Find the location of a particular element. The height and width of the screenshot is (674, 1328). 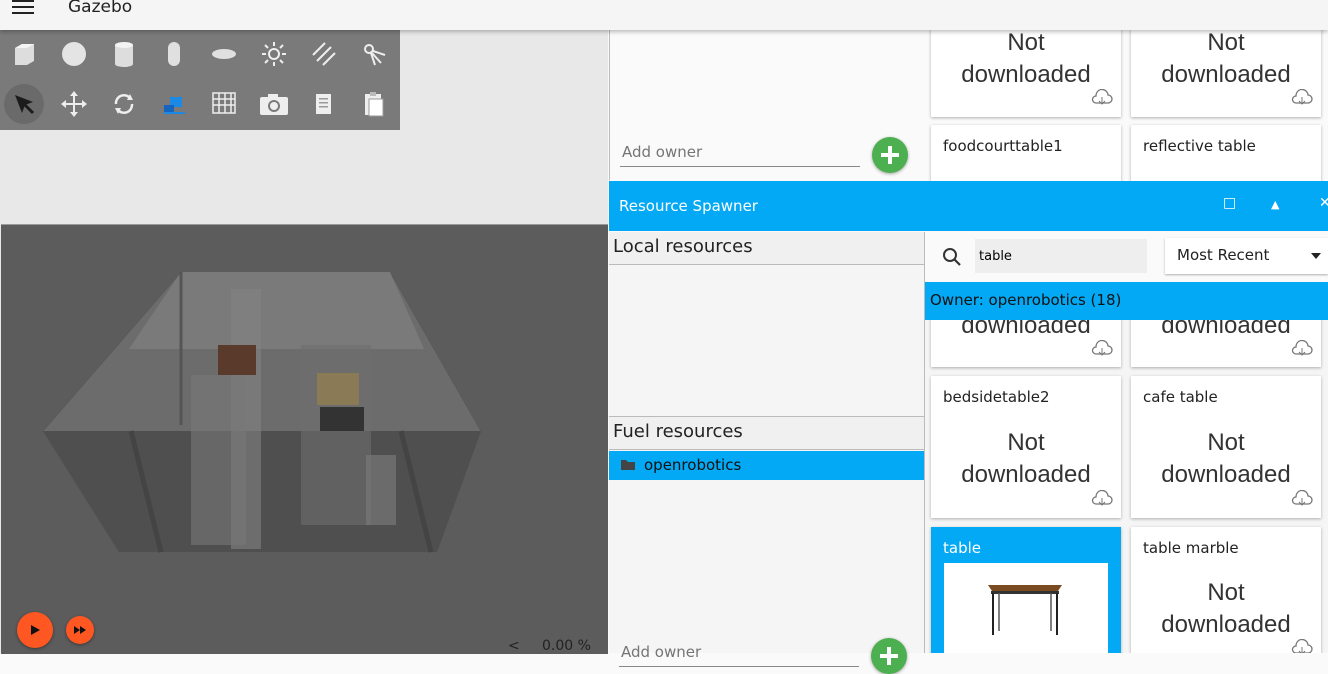

select-icon is located at coordinates (24, 104).